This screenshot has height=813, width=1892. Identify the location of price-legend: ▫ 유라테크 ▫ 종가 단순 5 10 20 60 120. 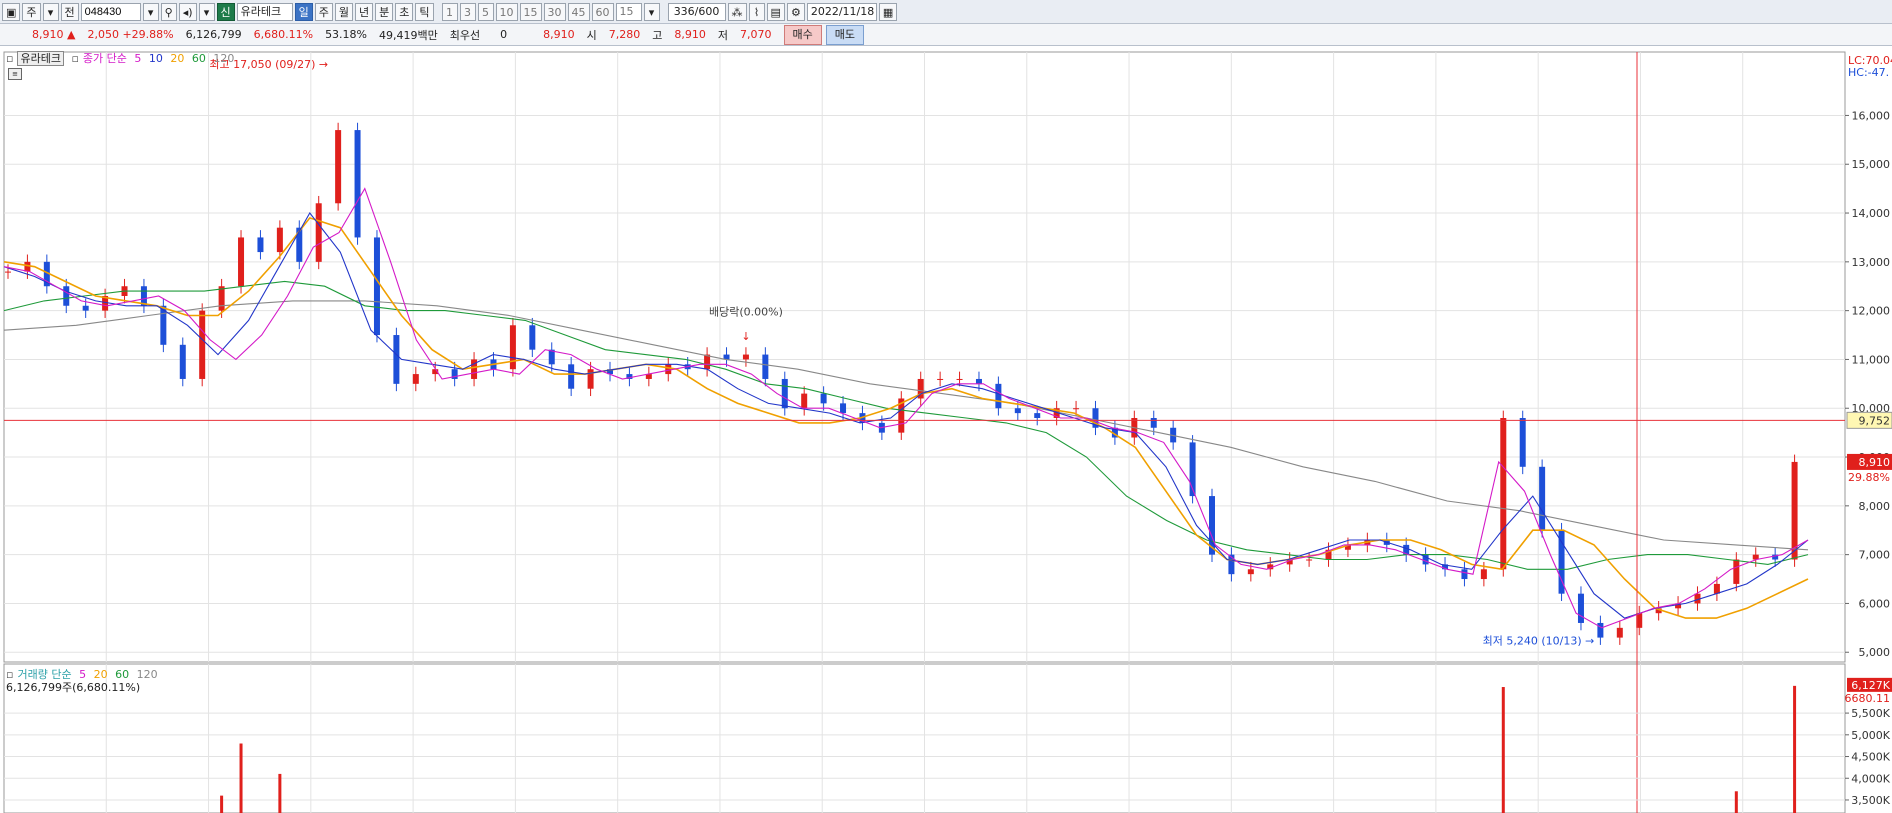
(120, 58).